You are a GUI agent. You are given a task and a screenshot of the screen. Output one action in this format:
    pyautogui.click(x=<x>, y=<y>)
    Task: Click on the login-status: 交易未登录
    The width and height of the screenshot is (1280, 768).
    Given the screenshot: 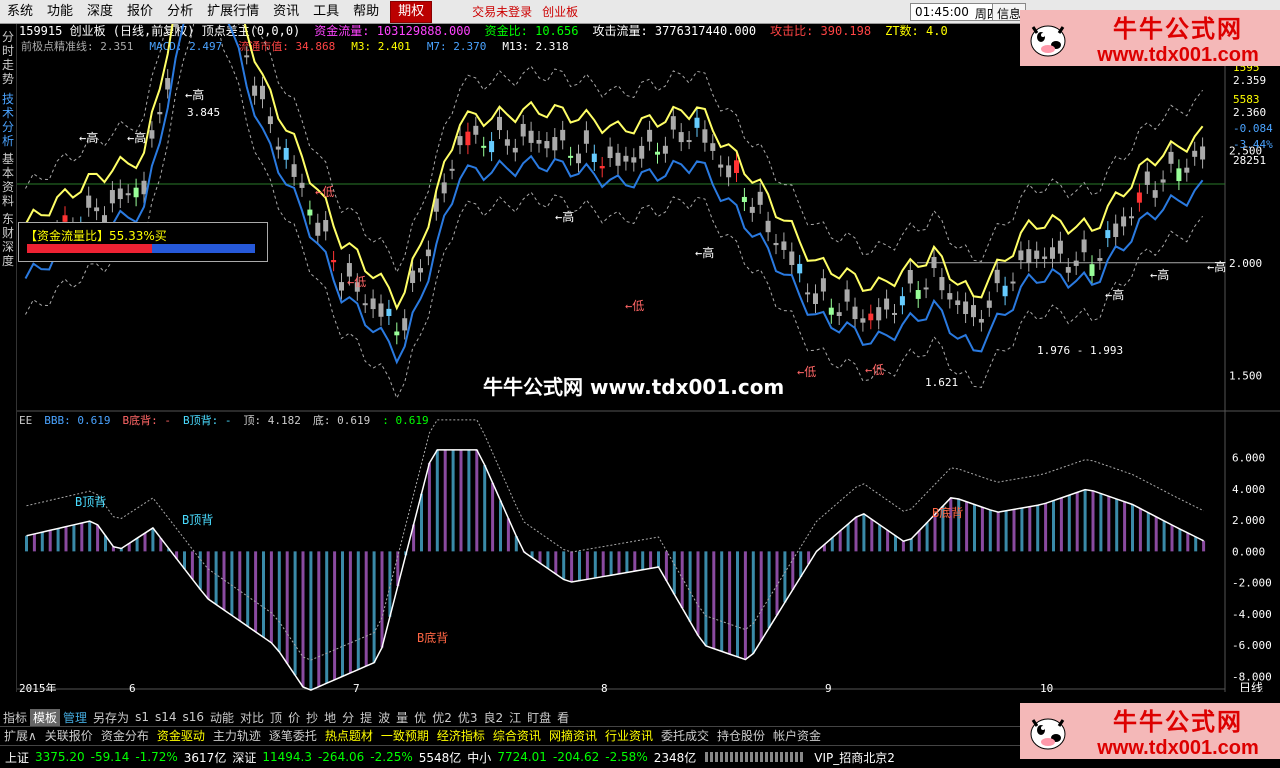 What is the action you would take?
    pyautogui.click(x=502, y=11)
    